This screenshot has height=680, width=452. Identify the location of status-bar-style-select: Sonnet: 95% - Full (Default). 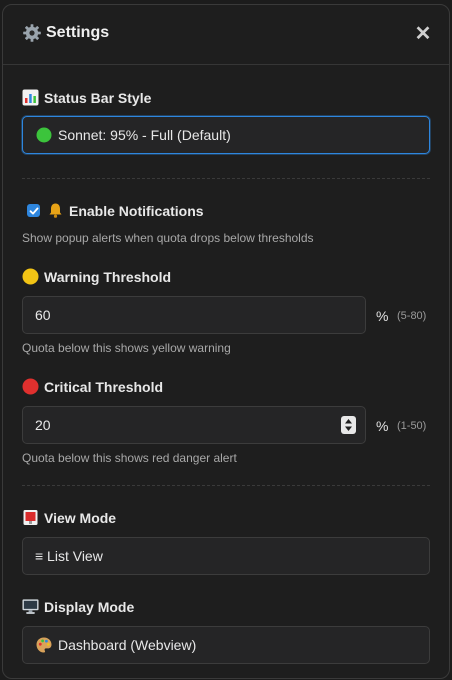
(226, 135).